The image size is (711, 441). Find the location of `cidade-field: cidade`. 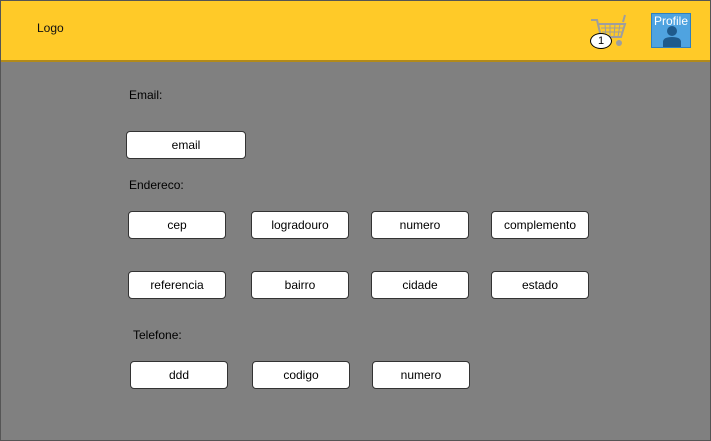

cidade-field: cidade is located at coordinates (420, 285).